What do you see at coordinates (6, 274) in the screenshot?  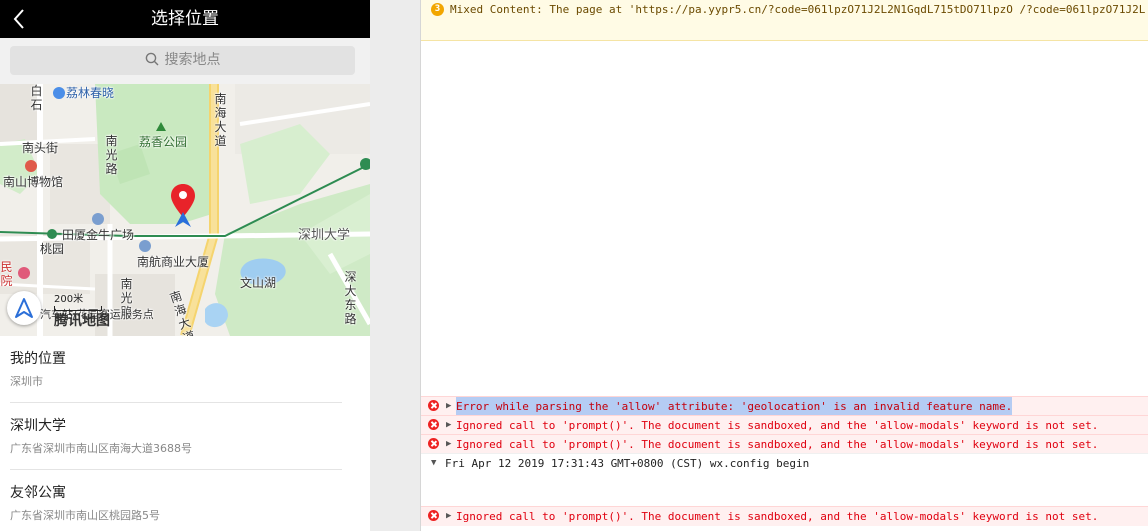 I see `map-label: 民院` at bounding box center [6, 274].